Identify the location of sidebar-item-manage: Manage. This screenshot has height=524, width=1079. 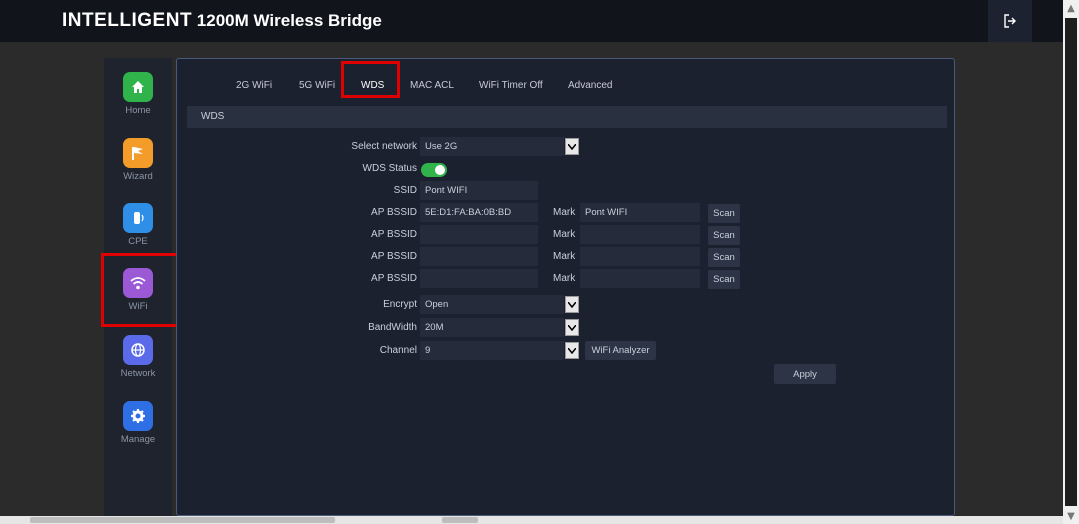
(138, 429).